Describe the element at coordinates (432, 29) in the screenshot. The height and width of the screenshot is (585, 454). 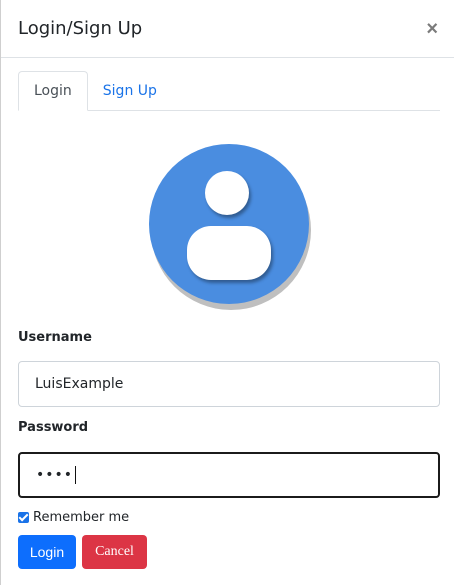
I see `close-button: ×` at that location.